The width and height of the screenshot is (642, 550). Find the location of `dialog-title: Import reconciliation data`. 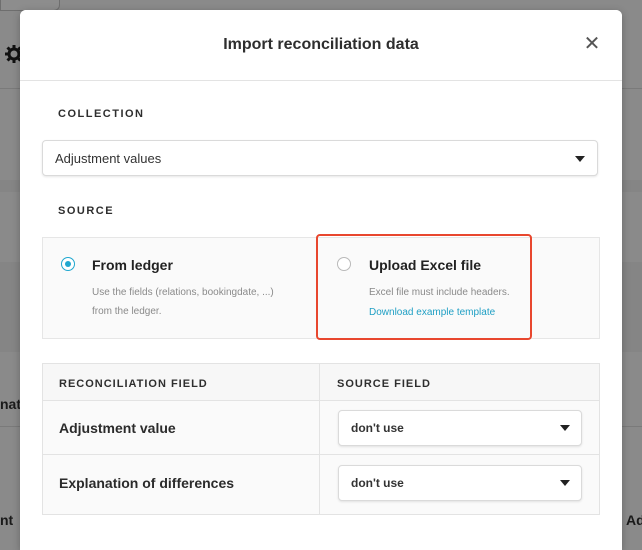

dialog-title: Import reconciliation data is located at coordinates (321, 44).